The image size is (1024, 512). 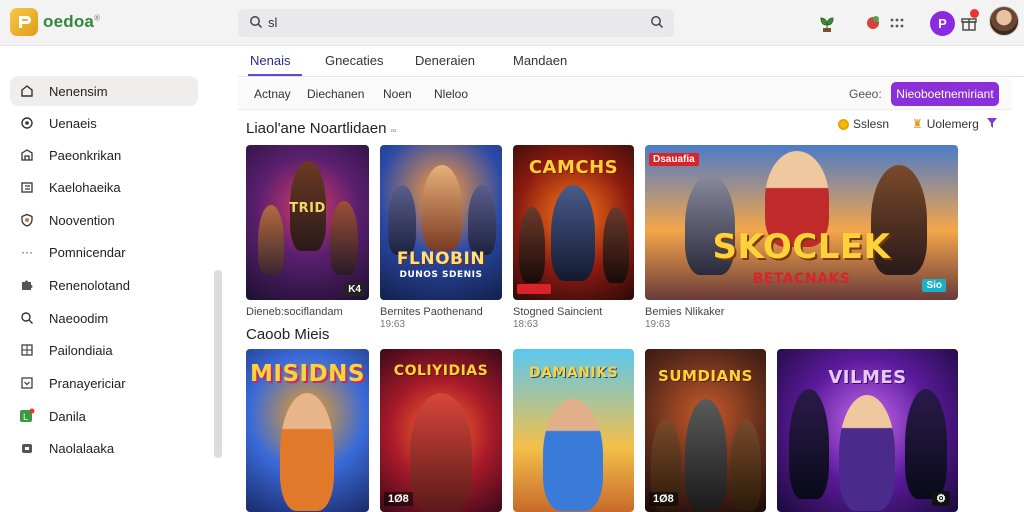 What do you see at coordinates (843, 124) in the screenshot?
I see `coin-icon` at bounding box center [843, 124].